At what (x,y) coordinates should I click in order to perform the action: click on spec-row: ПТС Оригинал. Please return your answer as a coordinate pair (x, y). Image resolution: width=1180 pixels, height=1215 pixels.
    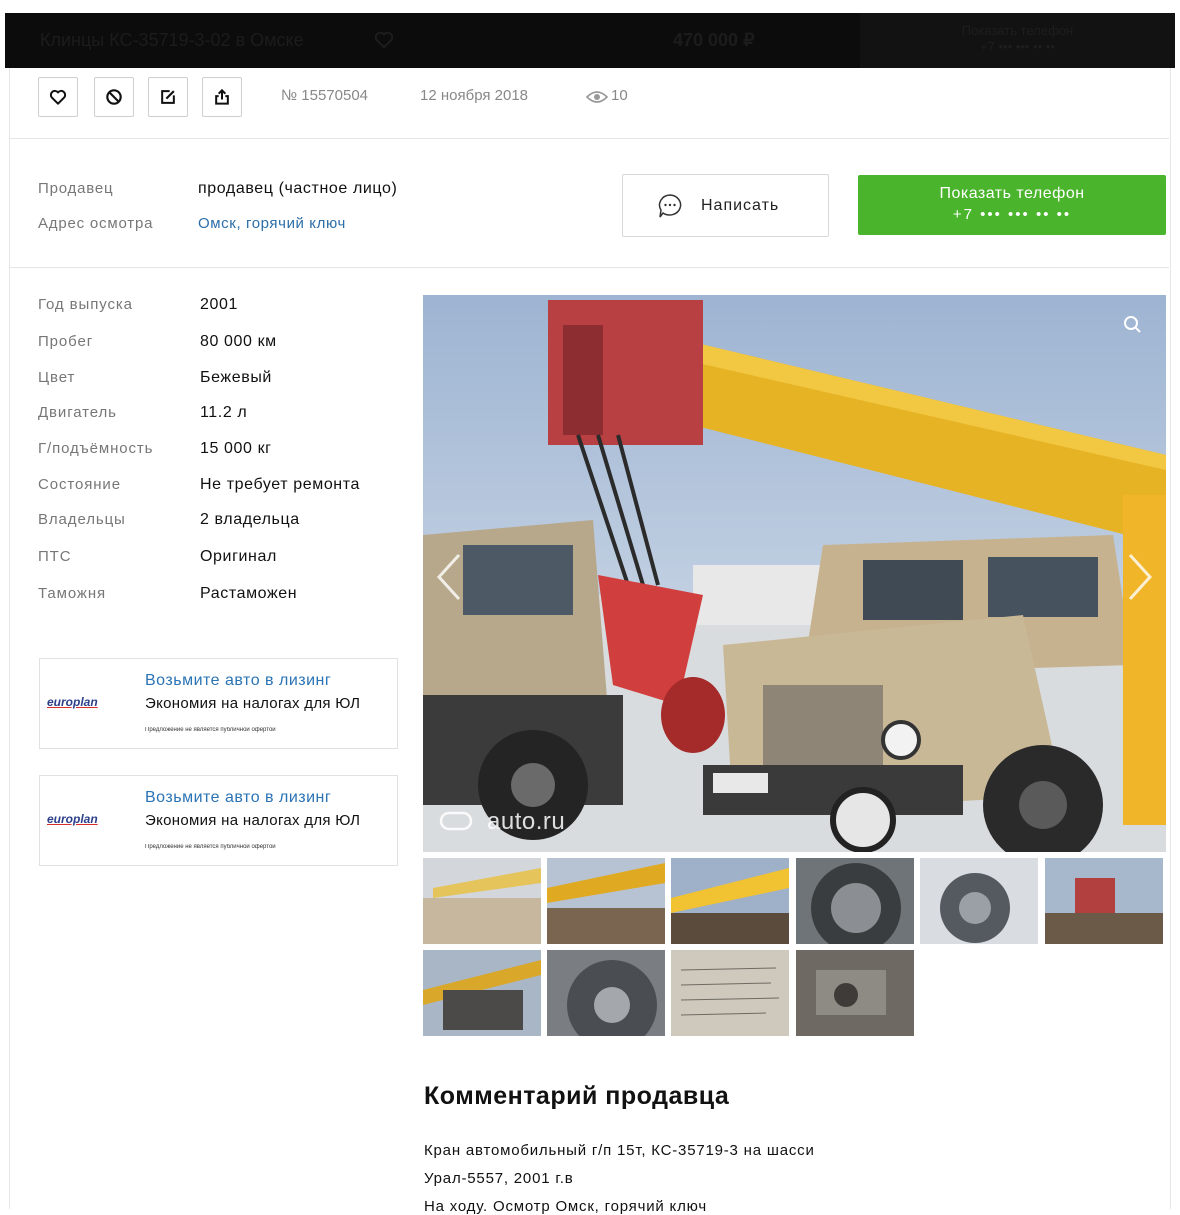
    Looking at the image, I should click on (218, 559).